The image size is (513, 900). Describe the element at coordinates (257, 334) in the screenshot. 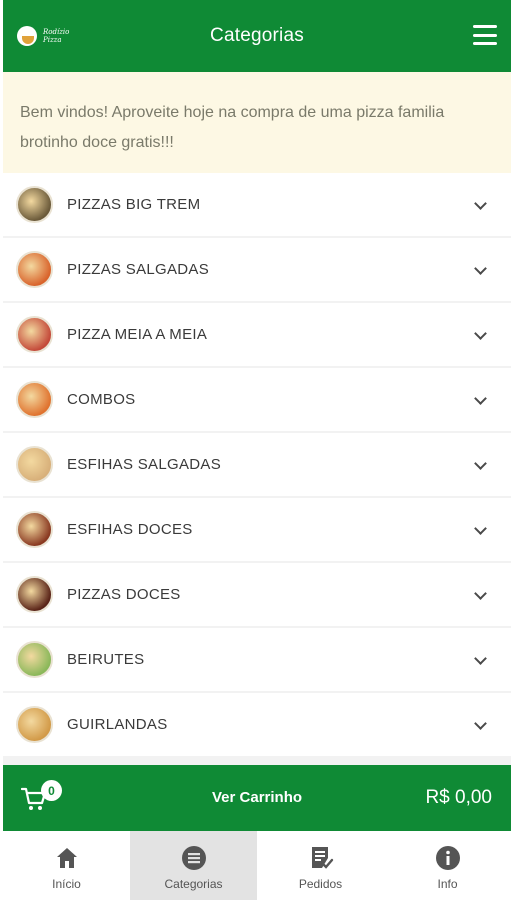

I see `category-item: PIZZA MEIA A MEIA` at that location.